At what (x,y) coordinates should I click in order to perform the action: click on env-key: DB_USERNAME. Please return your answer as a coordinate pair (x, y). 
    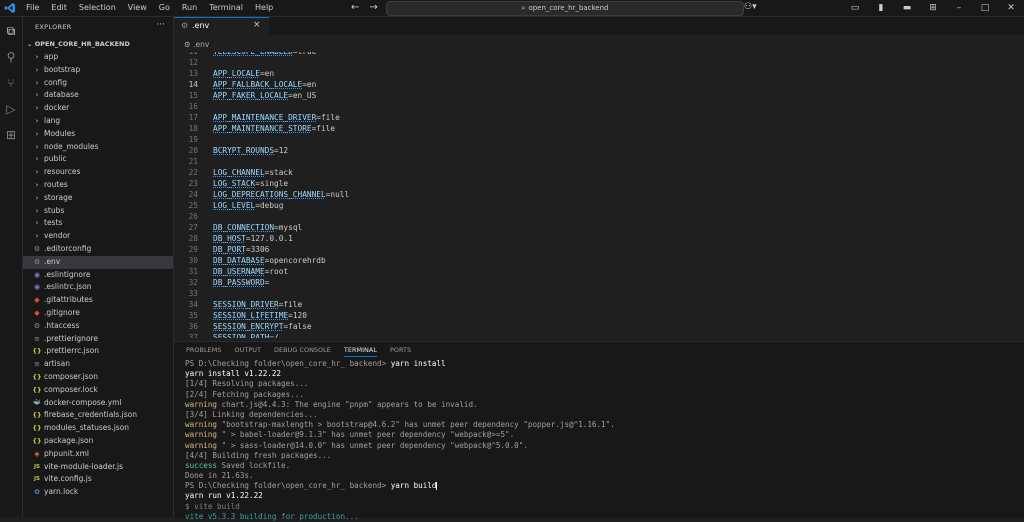
    Looking at the image, I should click on (239, 271).